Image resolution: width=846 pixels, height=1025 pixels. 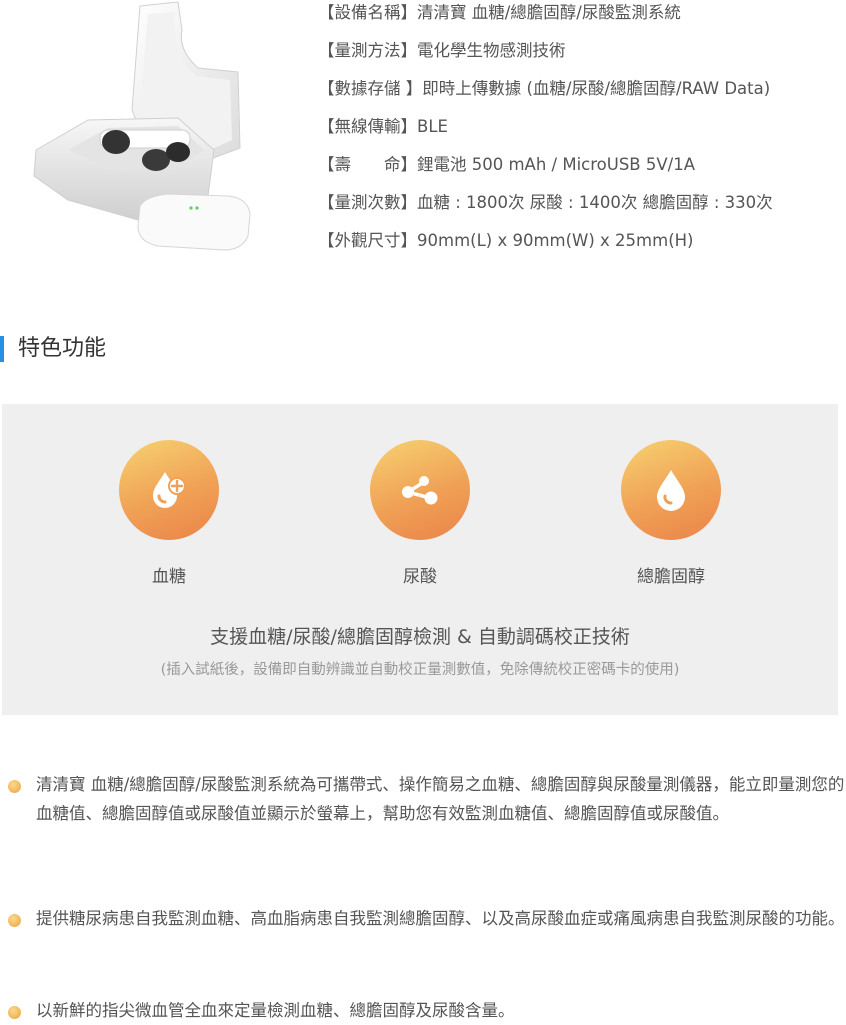 What do you see at coordinates (555, 240) in the screenshot?
I see `spec-value: 90mm(L) x 90mm(W) x 25mm(H)` at bounding box center [555, 240].